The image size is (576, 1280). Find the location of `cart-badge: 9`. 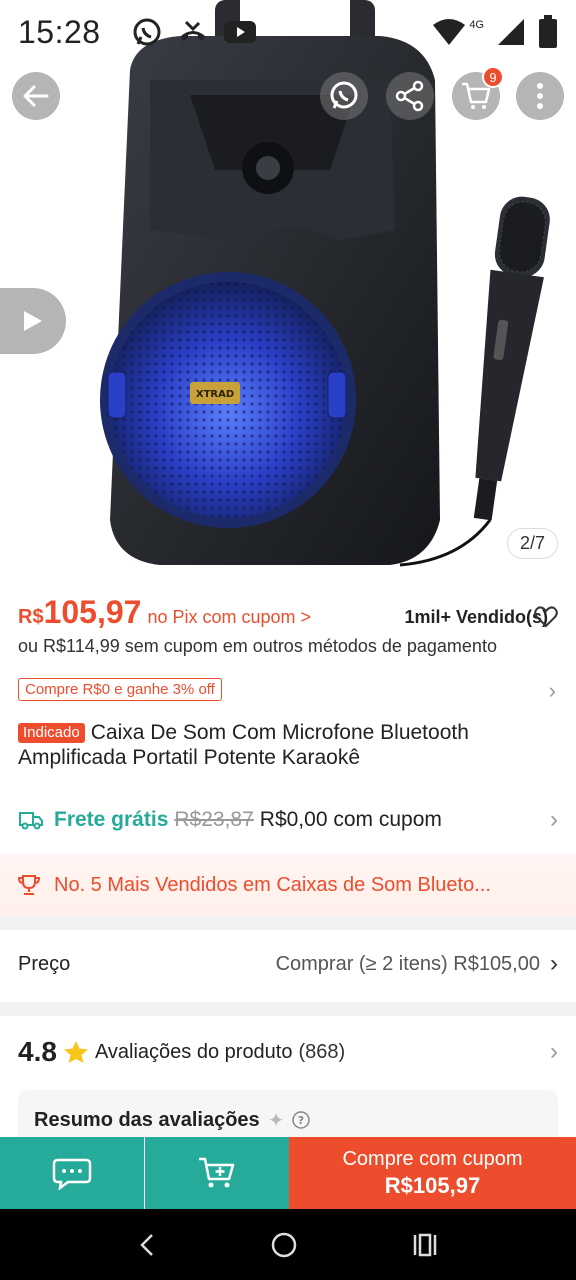

cart-badge: 9 is located at coordinates (493, 77).